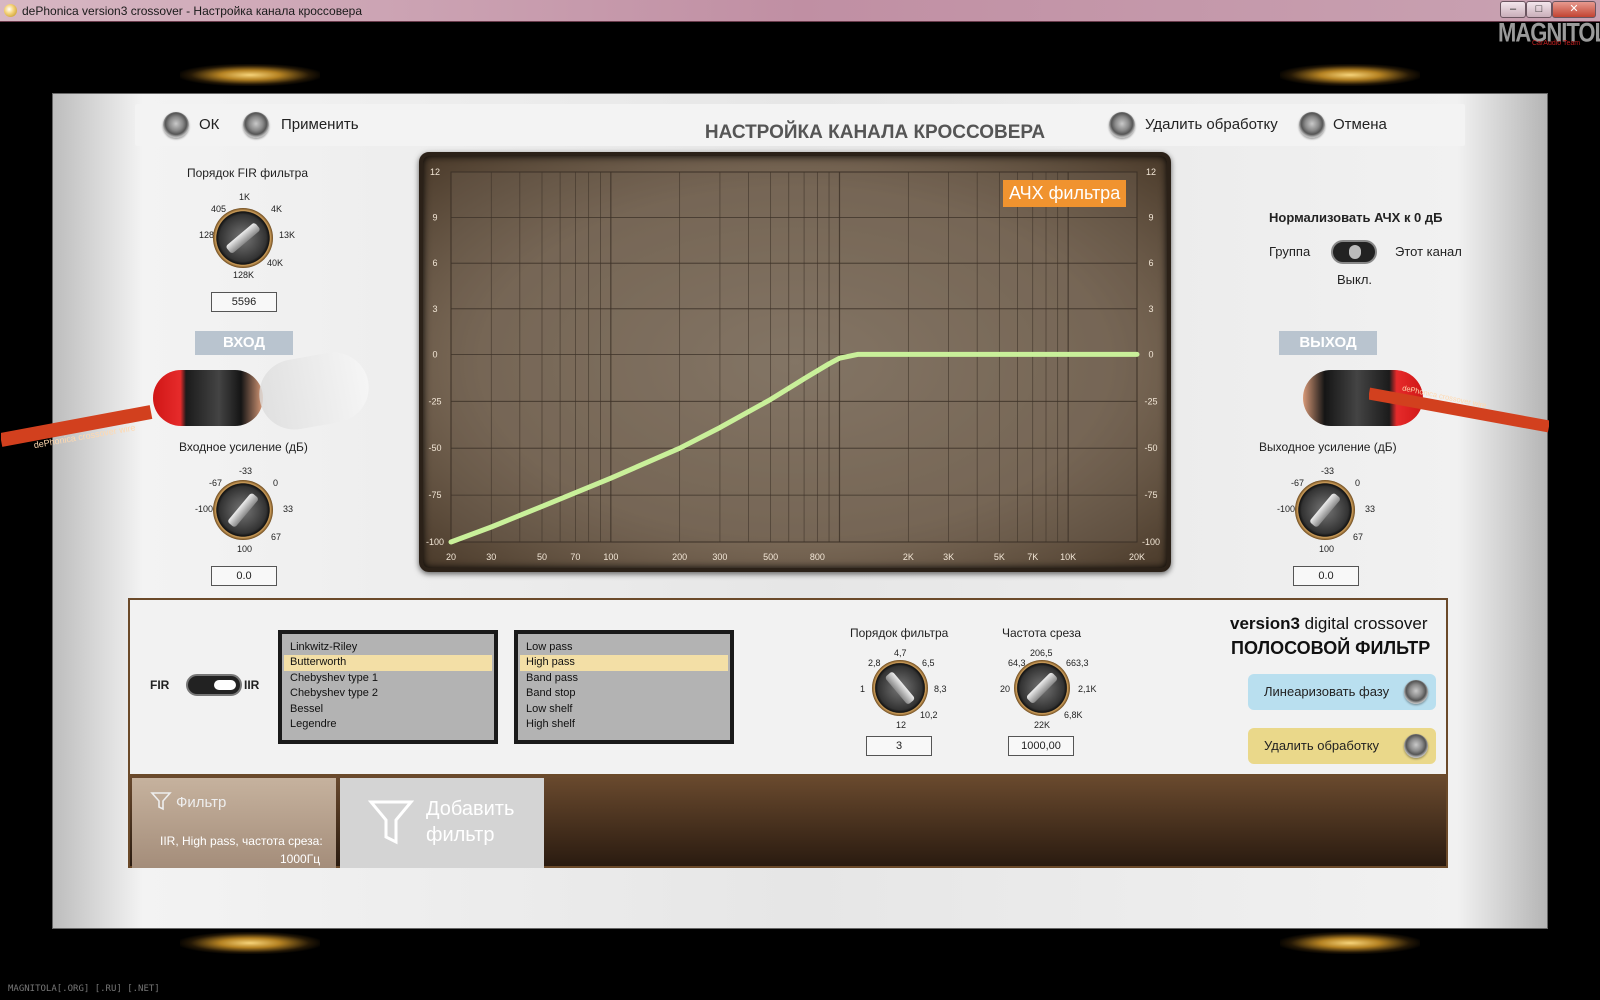  I want to click on x-tick-label: 50, so click(542, 557).